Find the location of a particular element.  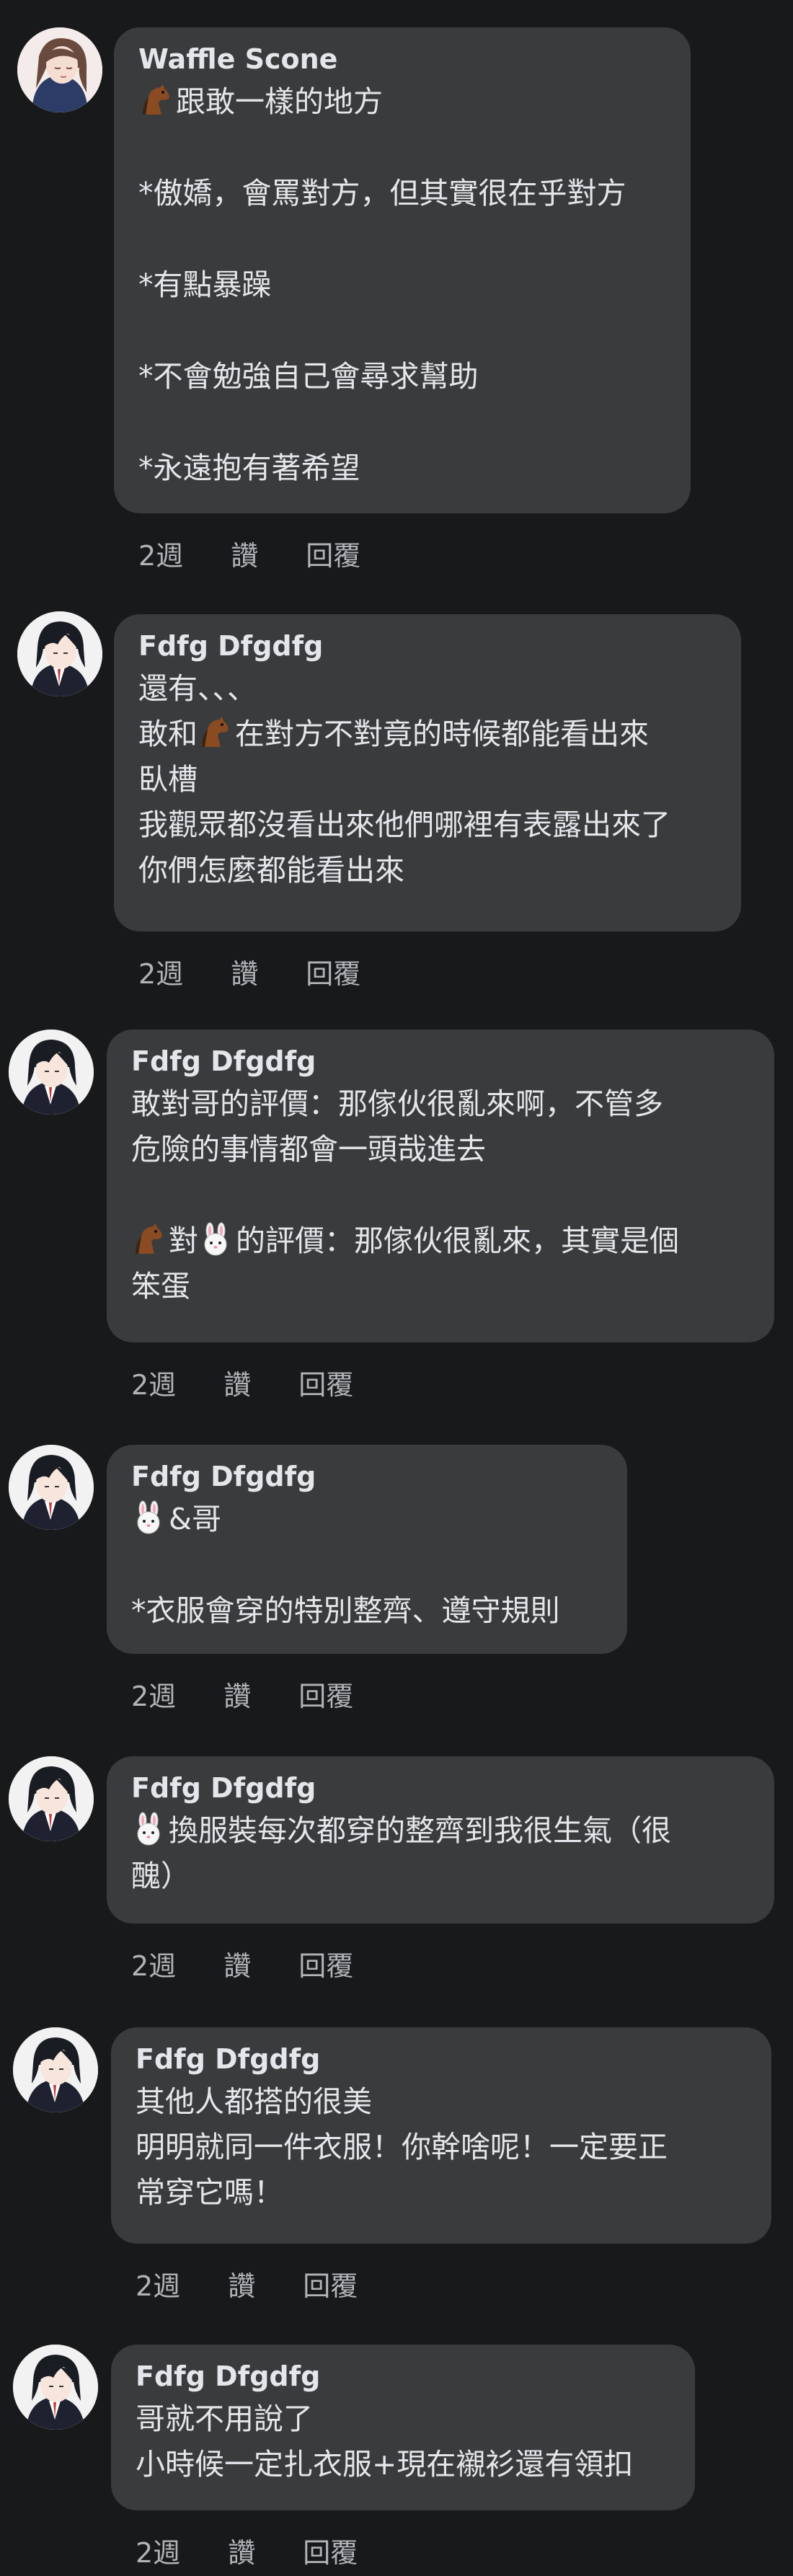

comment-text: &哥 is located at coordinates (195, 1519).